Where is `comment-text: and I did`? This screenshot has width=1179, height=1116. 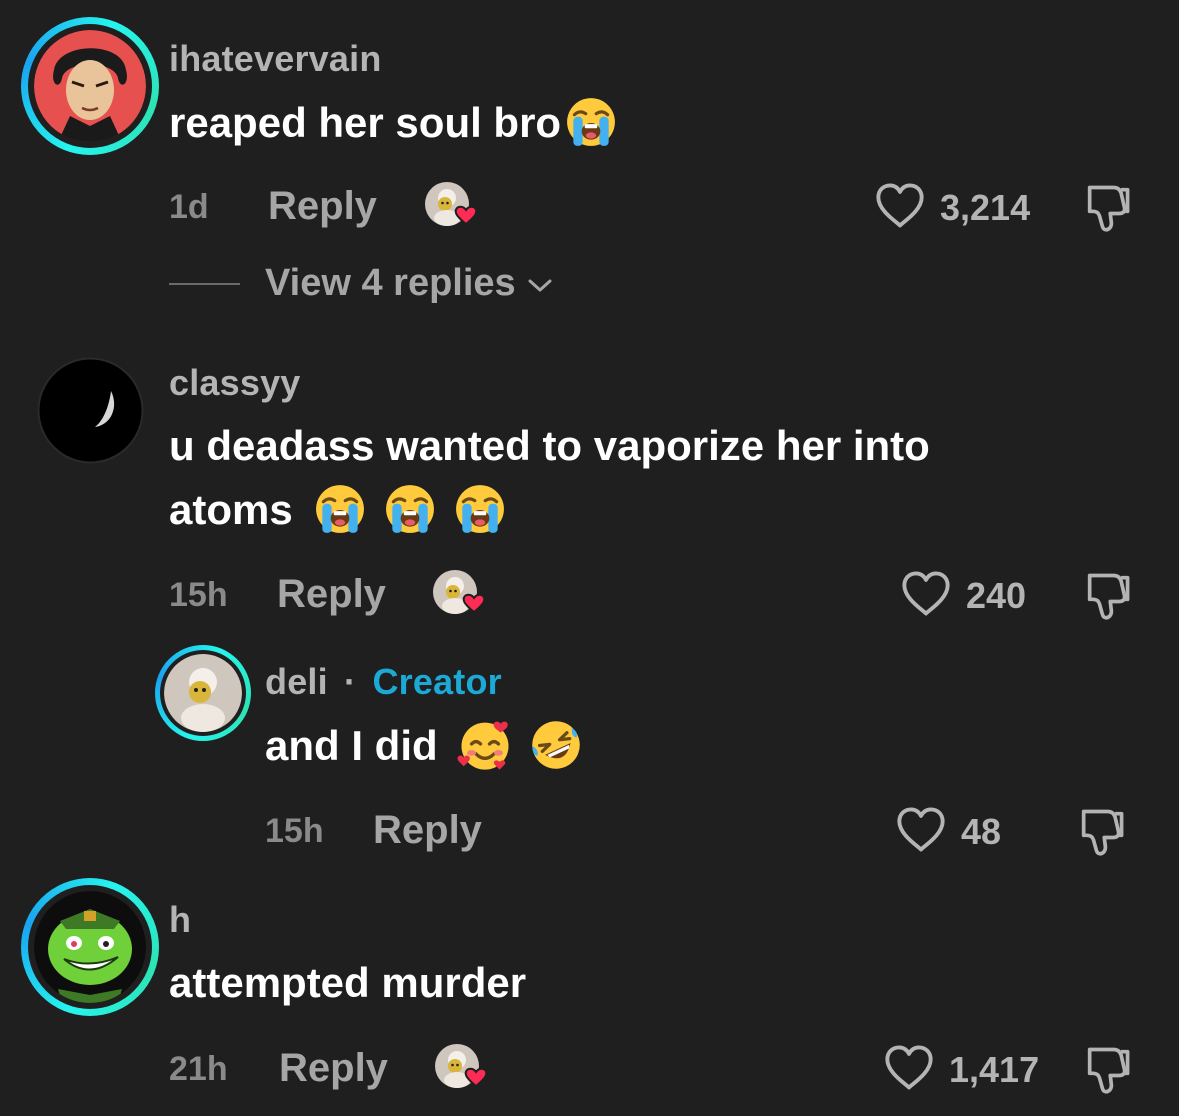
comment-text: and I did is located at coordinates (424, 746).